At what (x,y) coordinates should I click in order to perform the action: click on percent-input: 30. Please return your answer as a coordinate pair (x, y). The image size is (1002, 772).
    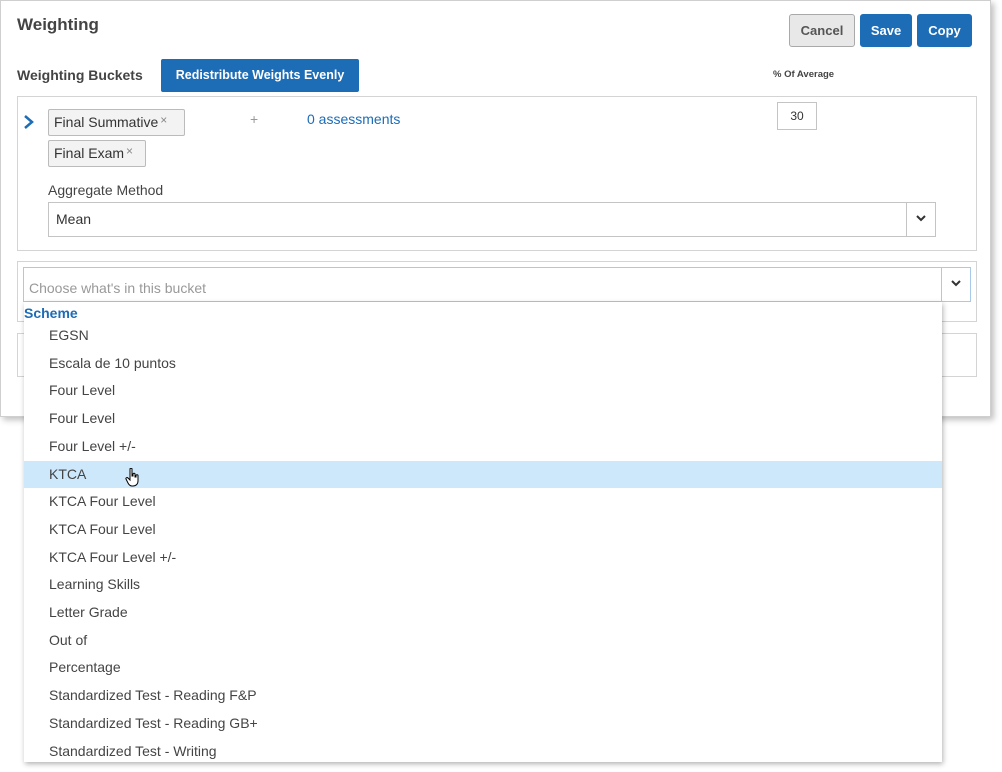
    Looking at the image, I should click on (797, 116).